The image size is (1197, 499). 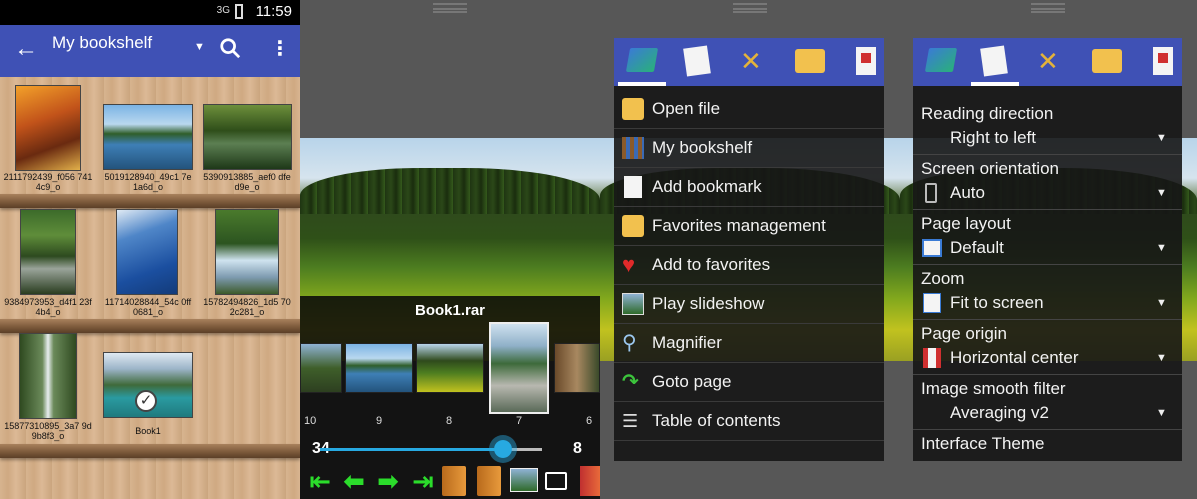 What do you see at coordinates (280, 48) in the screenshot?
I see `overflow-menu-icon: ⋮` at bounding box center [280, 48].